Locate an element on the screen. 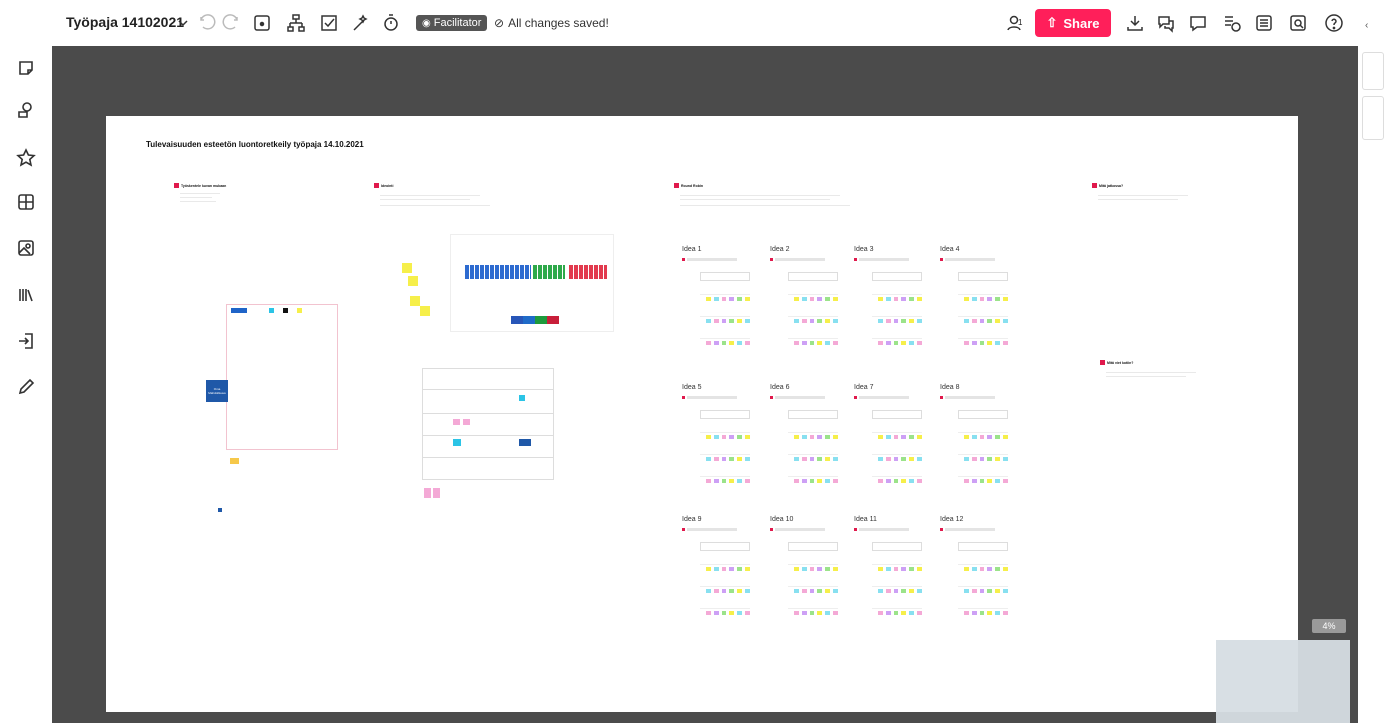 This screenshot has width=1385, height=723. timer-icon is located at coordinates (391, 23).